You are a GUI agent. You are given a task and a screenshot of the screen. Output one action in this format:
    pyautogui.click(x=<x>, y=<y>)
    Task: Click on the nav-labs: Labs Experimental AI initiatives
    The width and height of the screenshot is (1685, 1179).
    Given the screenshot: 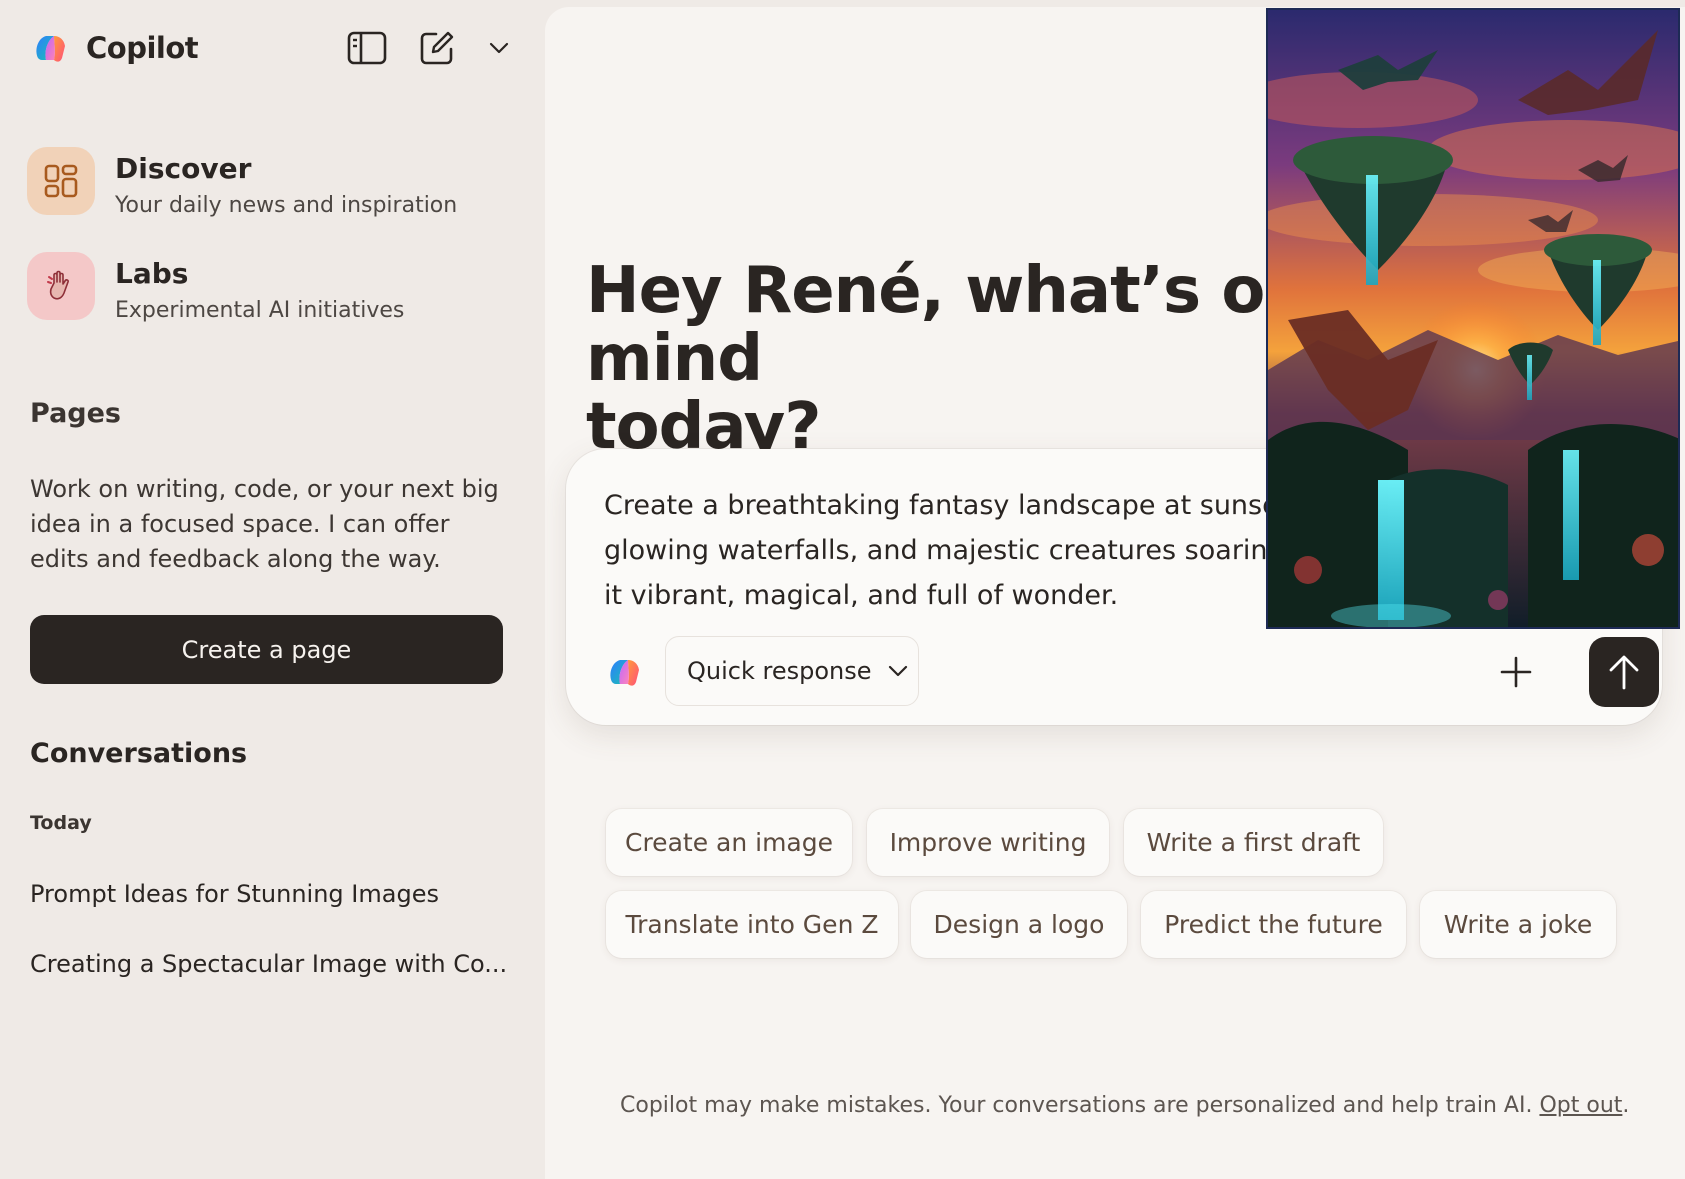 What is the action you would take?
    pyautogui.click(x=215, y=287)
    